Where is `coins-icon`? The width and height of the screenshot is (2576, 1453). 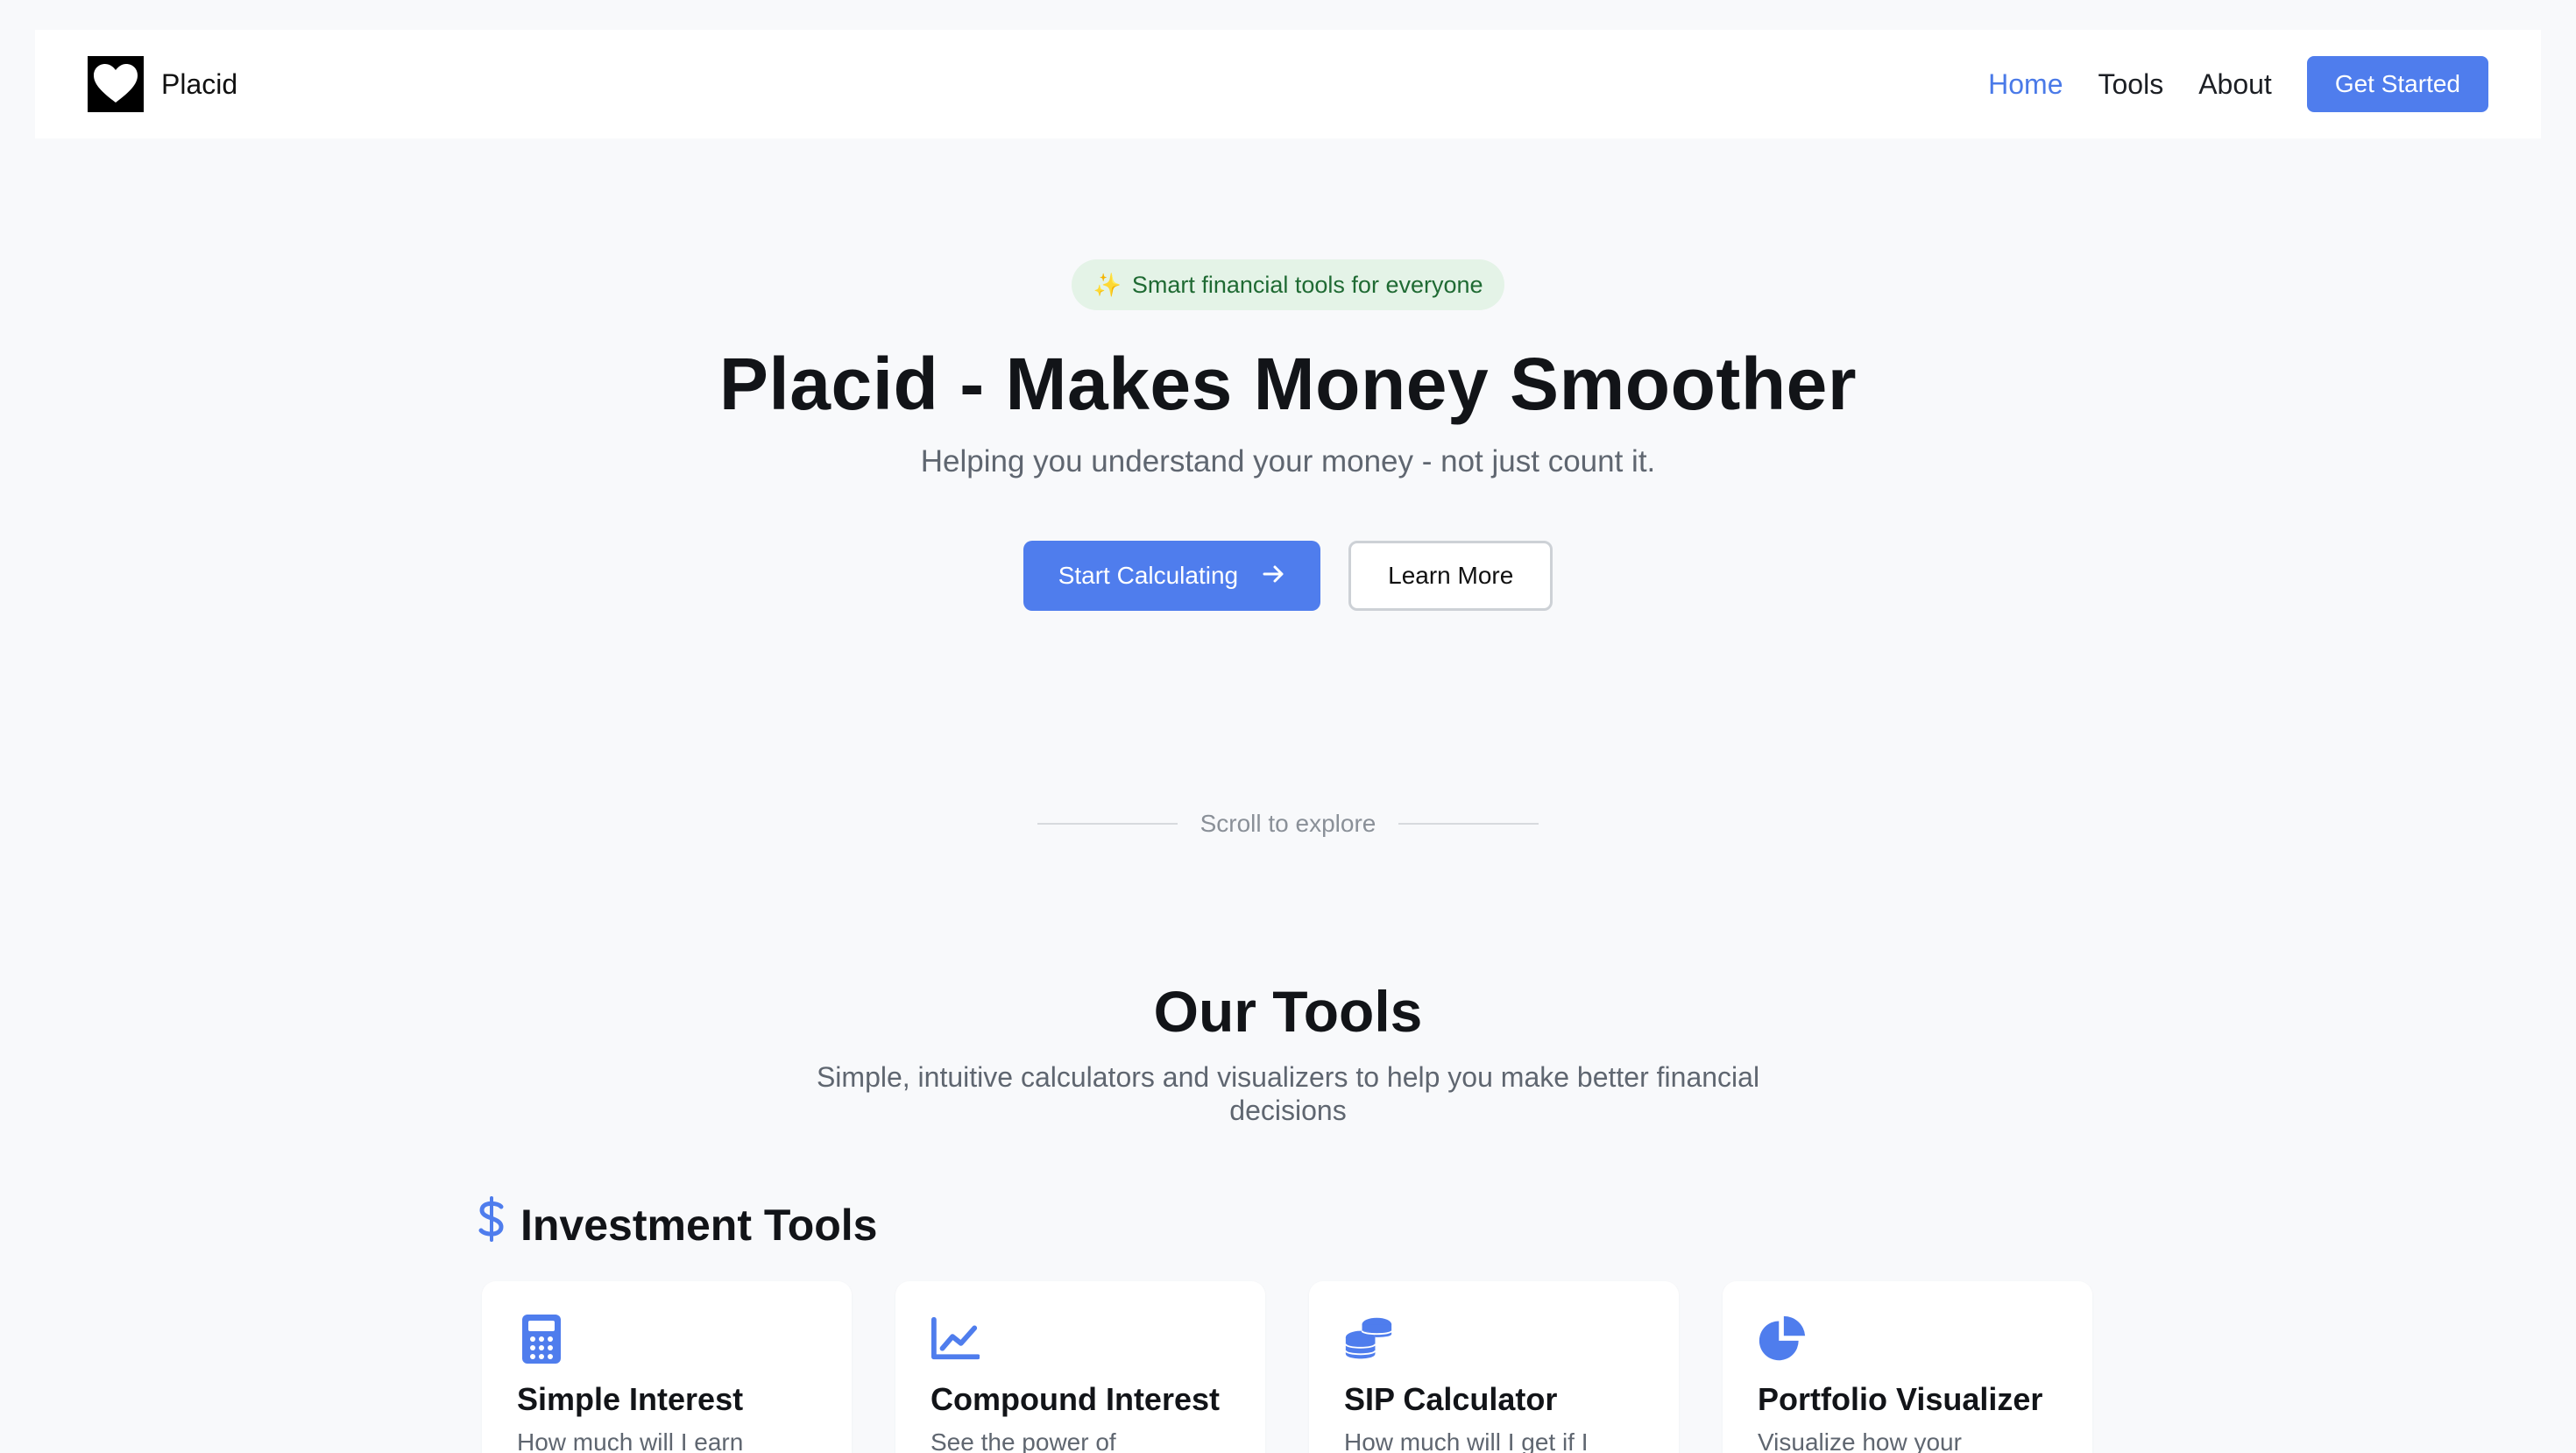 coins-icon is located at coordinates (1368, 1339).